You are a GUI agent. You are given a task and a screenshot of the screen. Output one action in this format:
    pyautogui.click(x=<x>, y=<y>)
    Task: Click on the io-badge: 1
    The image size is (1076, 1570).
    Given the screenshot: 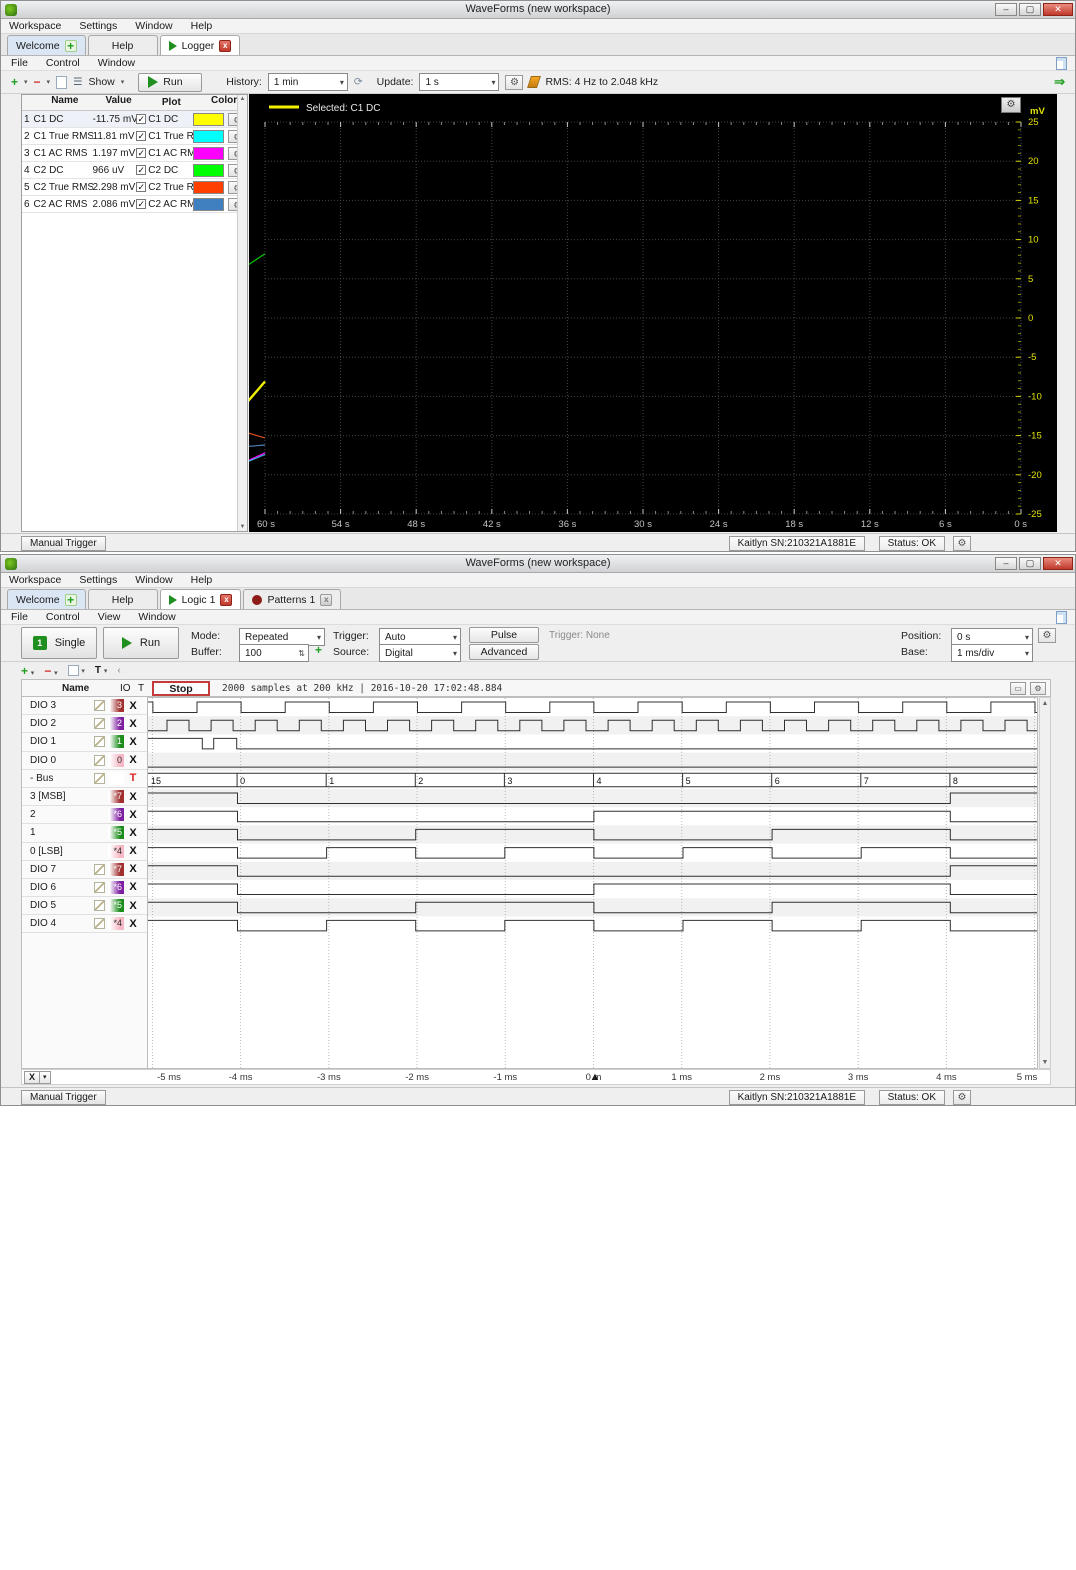 What is the action you would take?
    pyautogui.click(x=116, y=742)
    